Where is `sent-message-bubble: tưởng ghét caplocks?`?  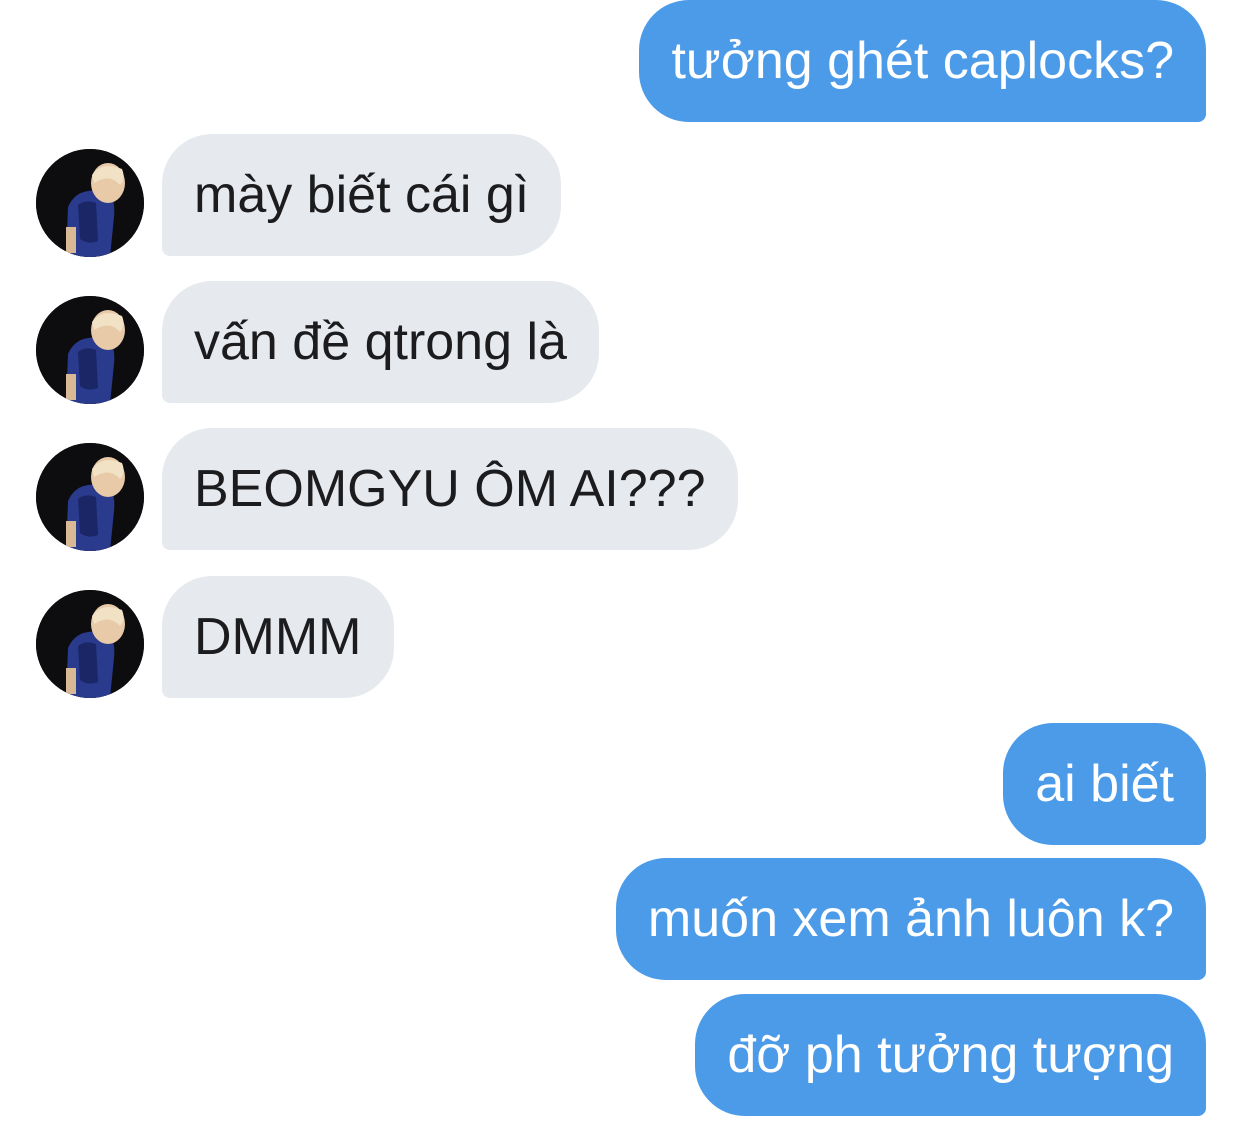
sent-message-bubble: tưởng ghét caplocks? is located at coordinates (922, 61).